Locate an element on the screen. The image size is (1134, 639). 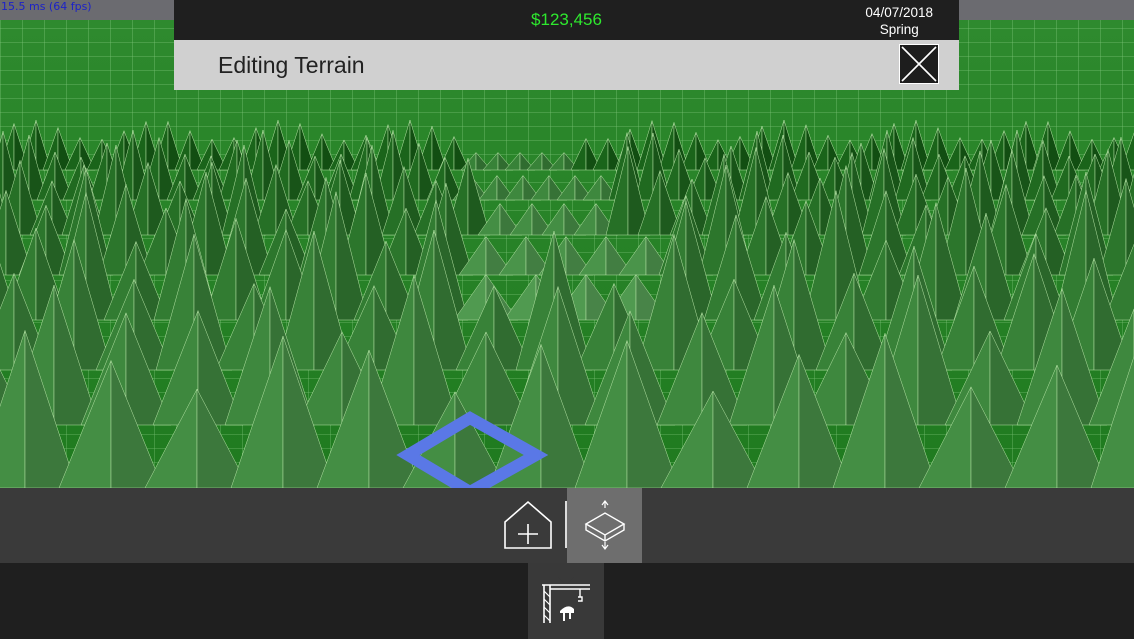
add-building-button is located at coordinates (528, 525).